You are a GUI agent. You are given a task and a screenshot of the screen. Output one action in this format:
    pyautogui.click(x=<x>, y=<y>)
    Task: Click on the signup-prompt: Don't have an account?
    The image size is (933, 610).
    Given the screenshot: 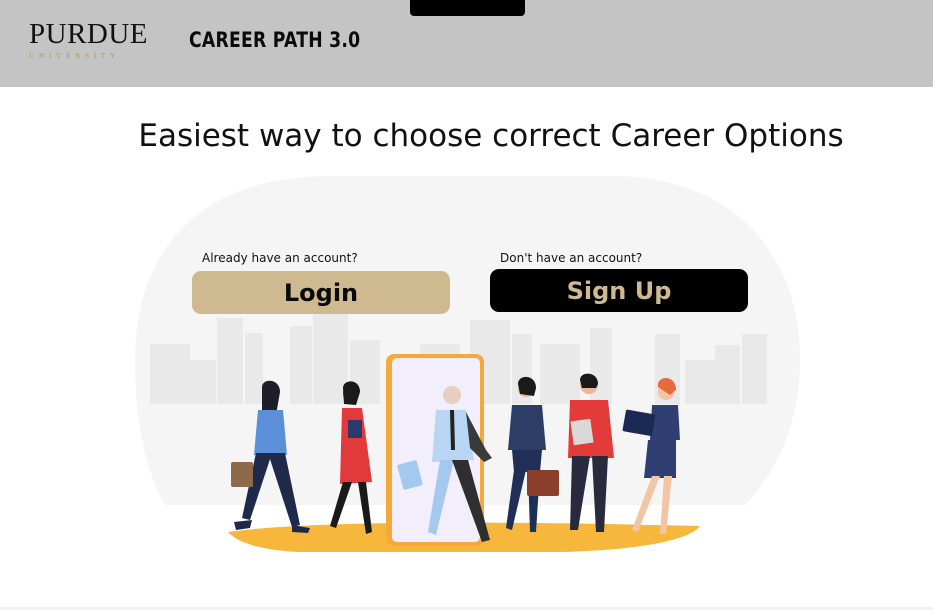 What is the action you would take?
    pyautogui.click(x=571, y=258)
    